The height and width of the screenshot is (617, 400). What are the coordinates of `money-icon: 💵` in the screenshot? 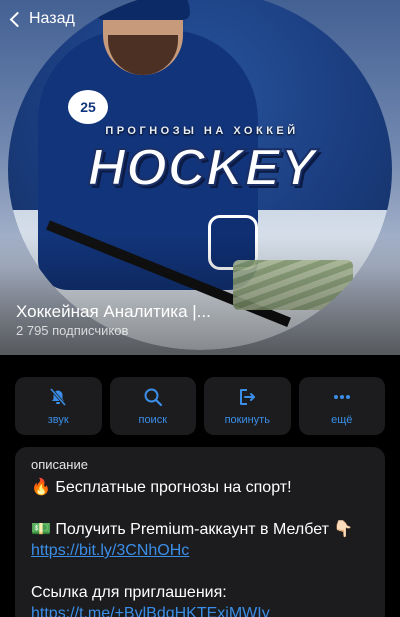 It's located at (41, 529).